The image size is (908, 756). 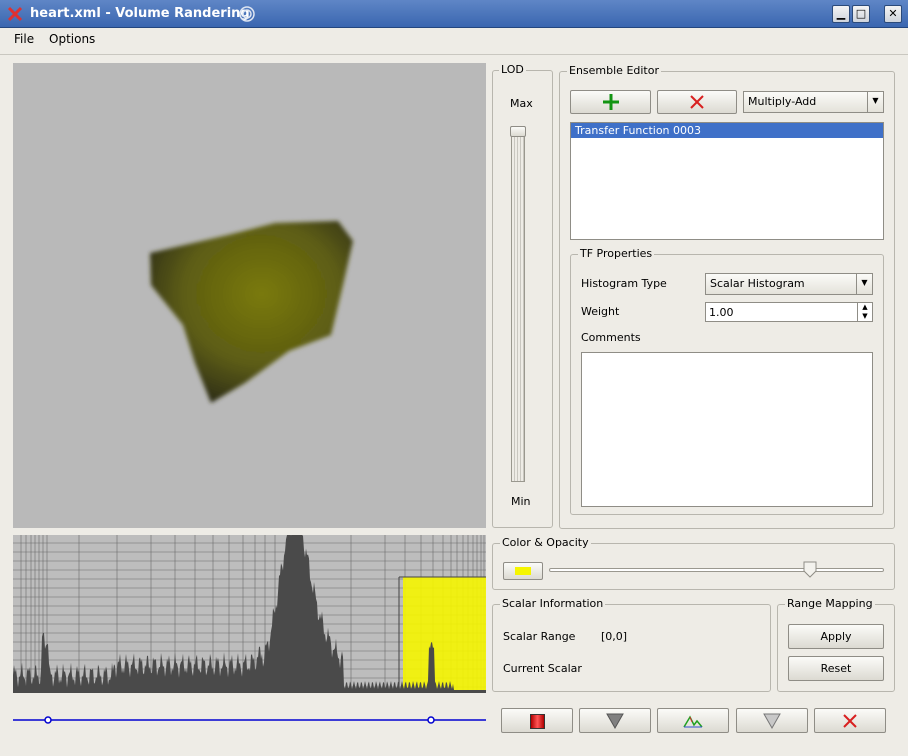 What do you see at coordinates (539, 636) in the screenshot?
I see `scalar-range-label: Scalar Range` at bounding box center [539, 636].